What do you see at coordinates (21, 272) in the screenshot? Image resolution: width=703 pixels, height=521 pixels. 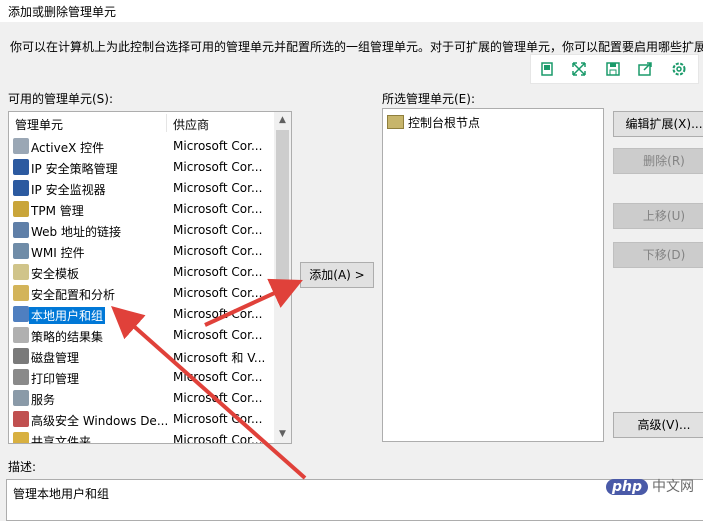 I see `security-template-icon` at bounding box center [21, 272].